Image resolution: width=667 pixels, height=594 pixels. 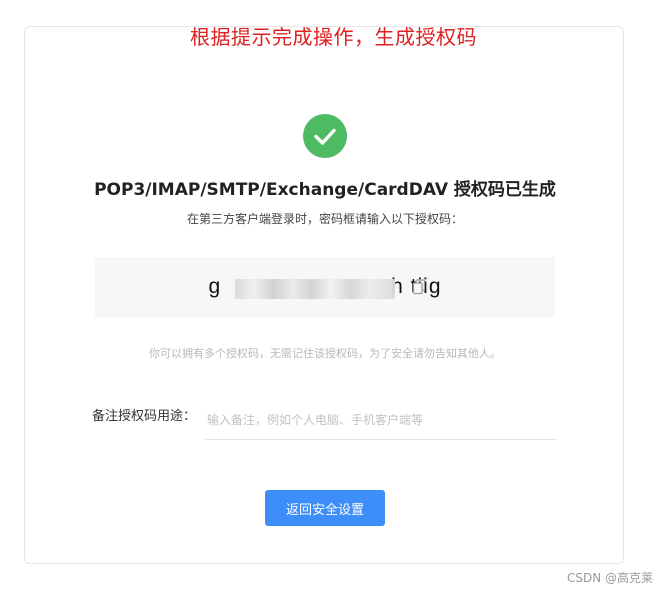 I want to click on checkmark-icon, so click(x=325, y=136).